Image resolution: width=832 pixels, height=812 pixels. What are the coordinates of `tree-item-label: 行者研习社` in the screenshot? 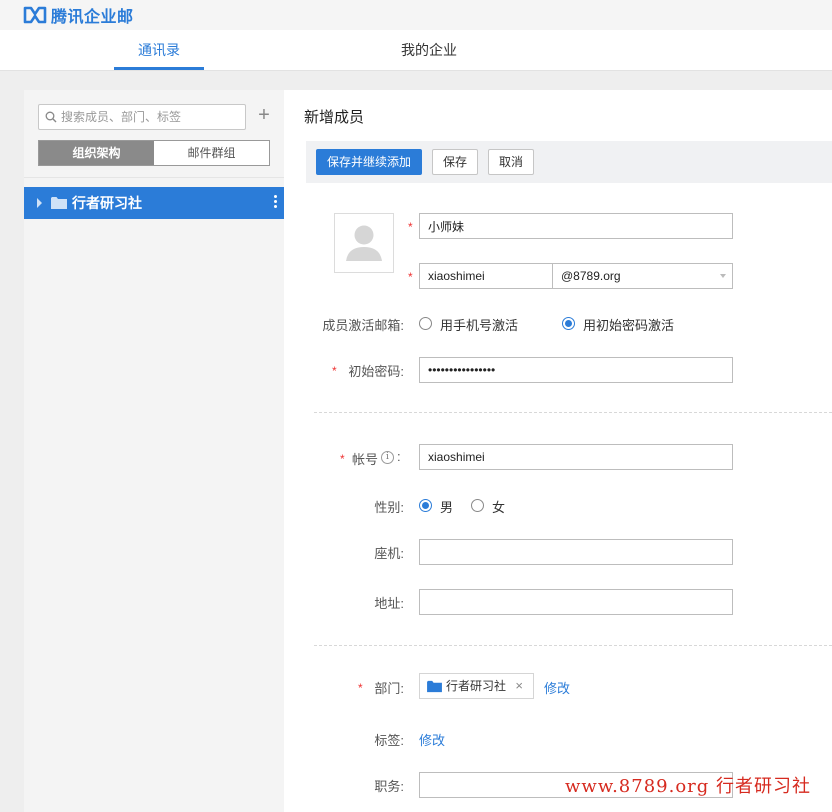 It's located at (107, 203).